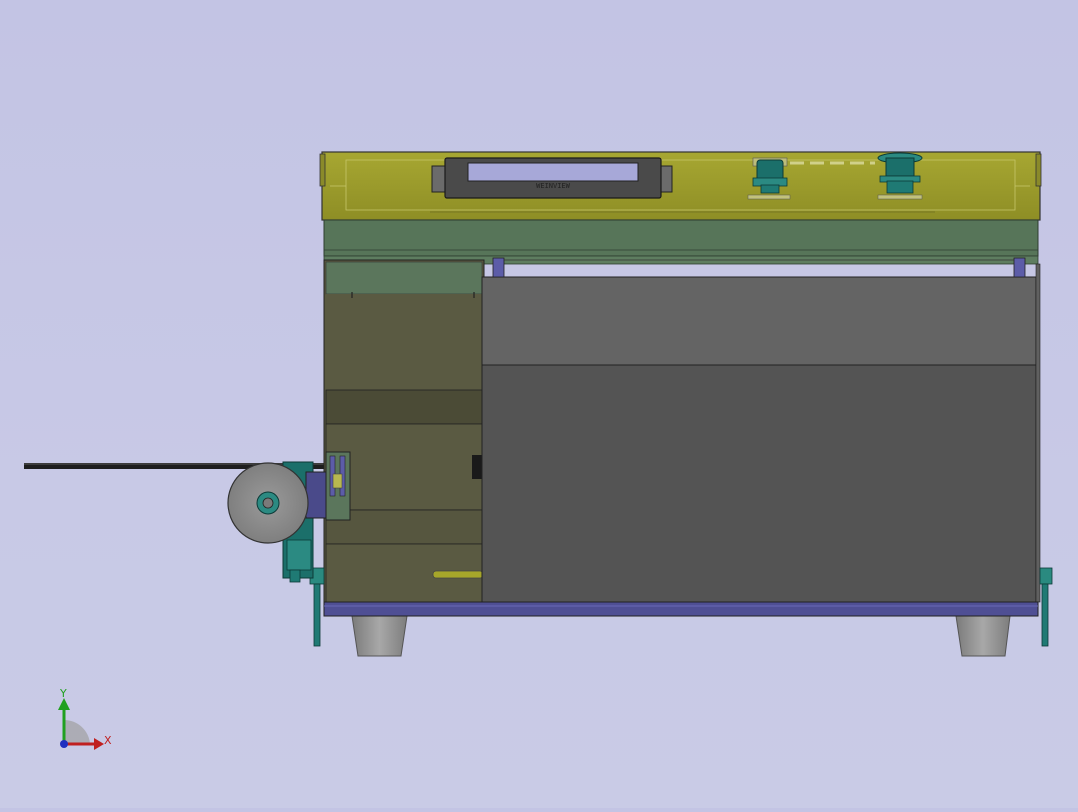  What do you see at coordinates (681, 609) in the screenshot?
I see `base-rail` at bounding box center [681, 609].